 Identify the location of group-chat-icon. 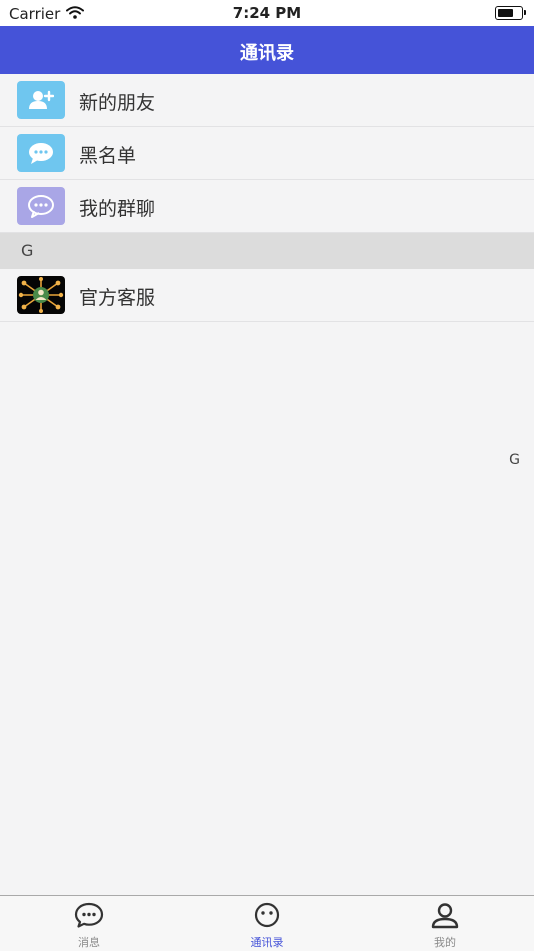
(41, 206).